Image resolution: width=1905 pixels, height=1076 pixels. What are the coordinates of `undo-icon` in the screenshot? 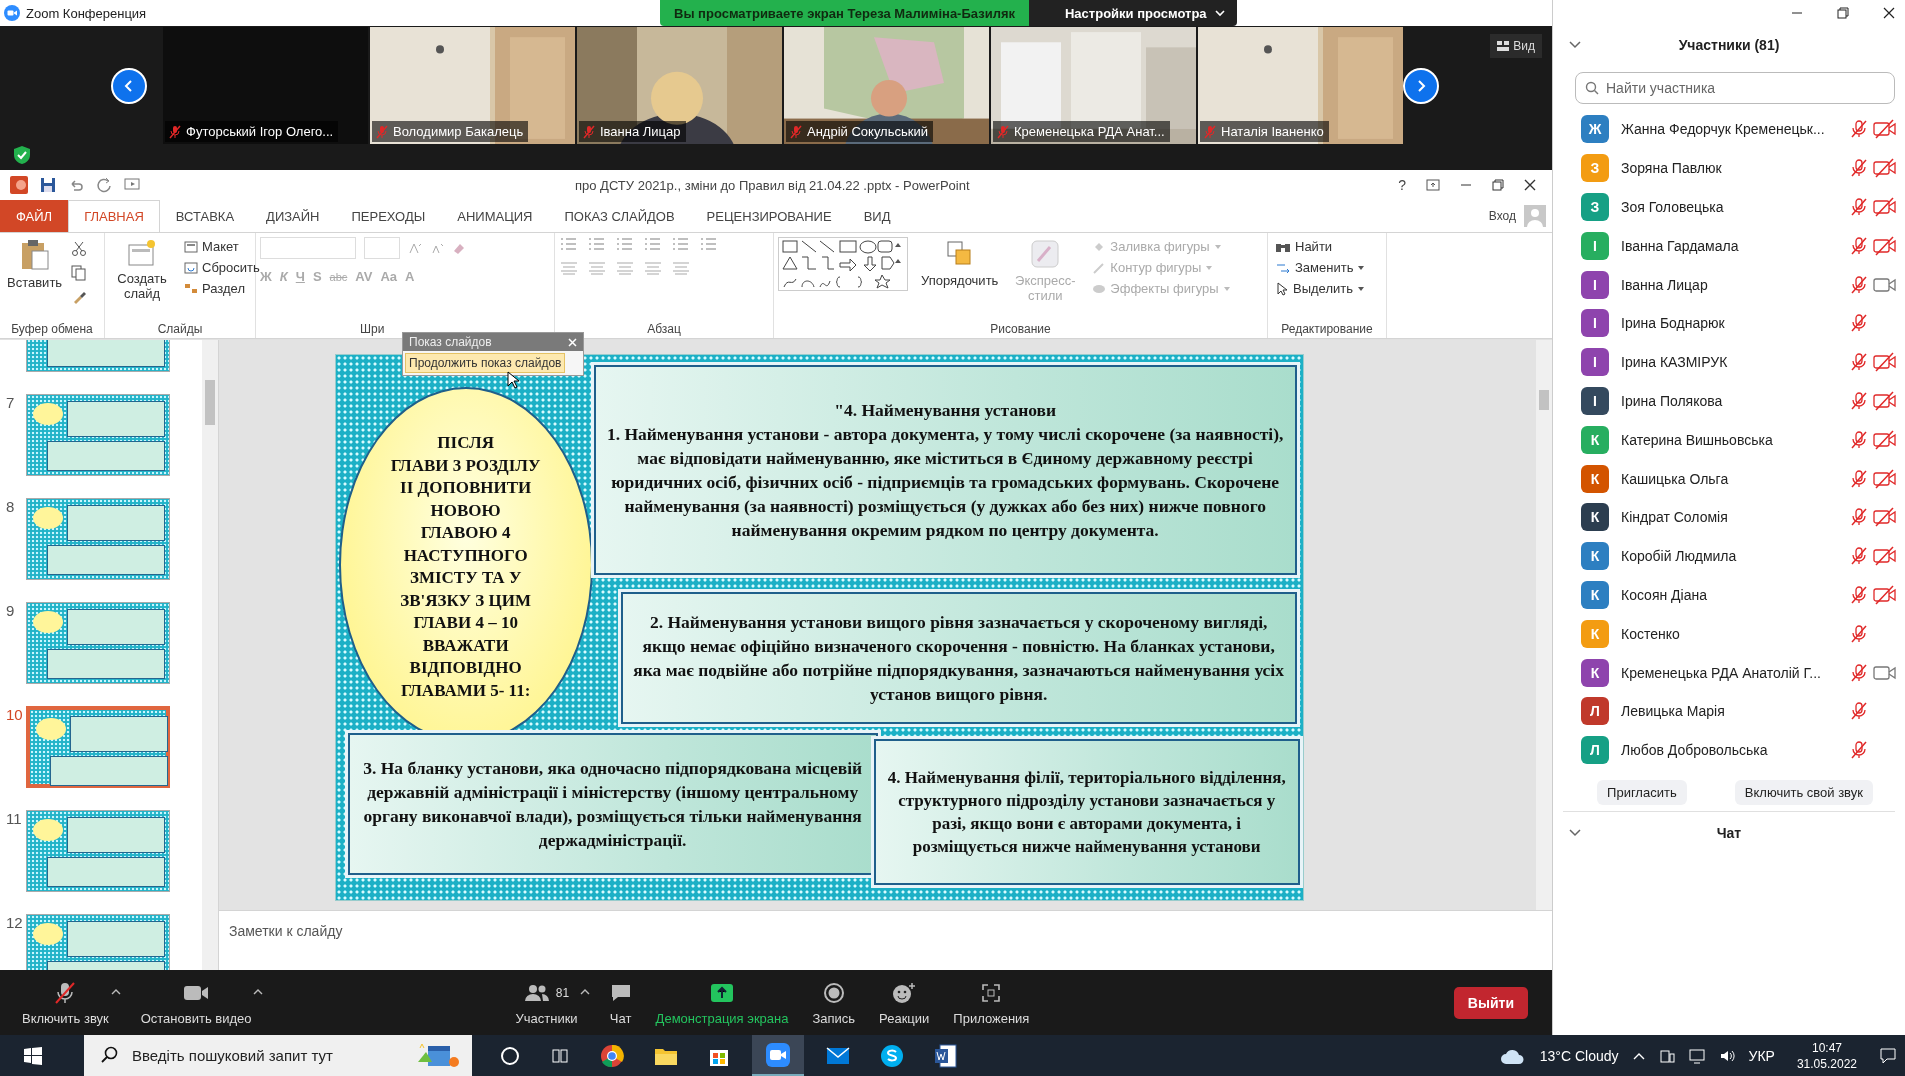 It's located at (76, 185).